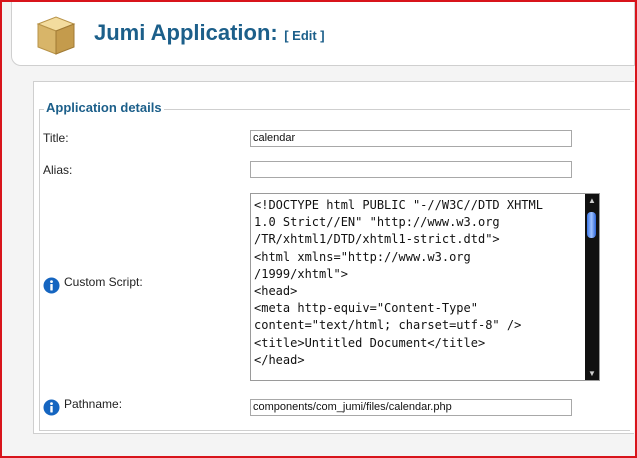 The width and height of the screenshot is (637, 458). I want to click on scroll-thumb, so click(591, 225).